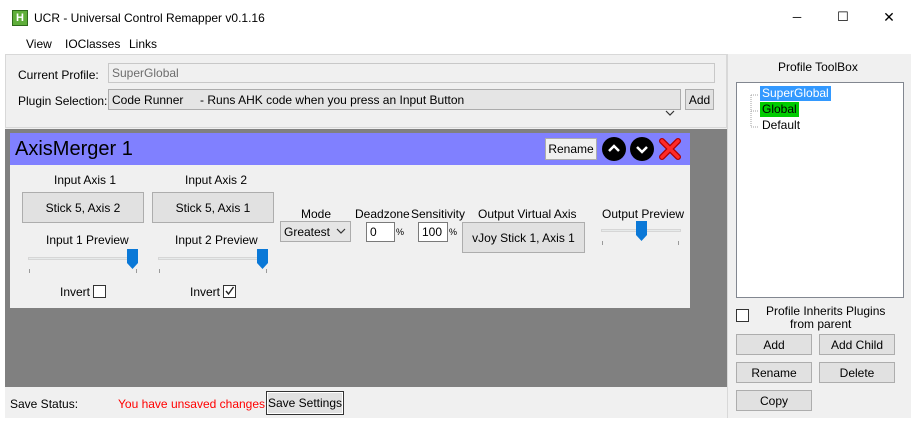 This screenshot has width=916, height=423. Describe the element at coordinates (843, 17) in the screenshot. I see `maximize-button: ☐` at that location.